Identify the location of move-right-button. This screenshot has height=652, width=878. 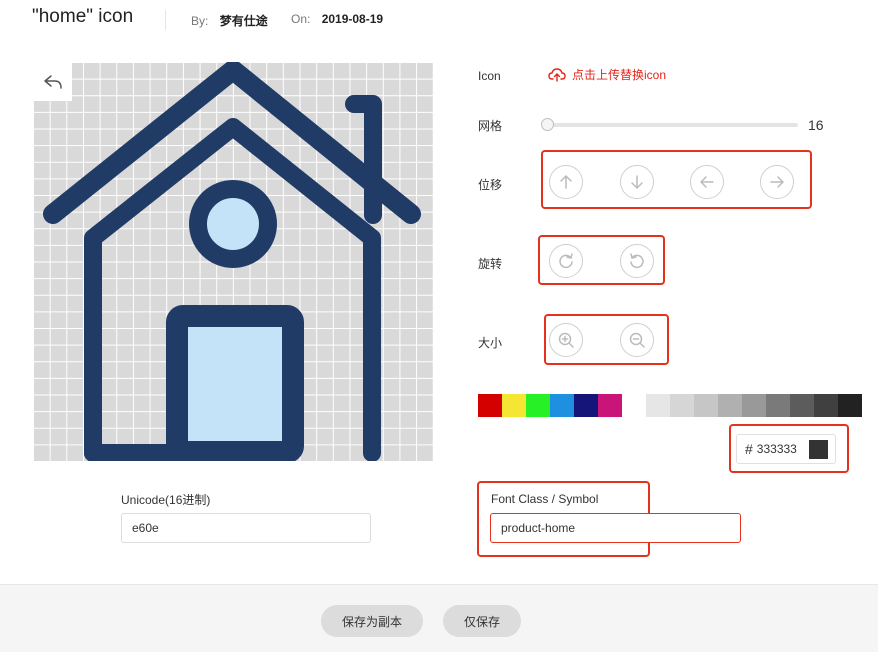
(777, 182).